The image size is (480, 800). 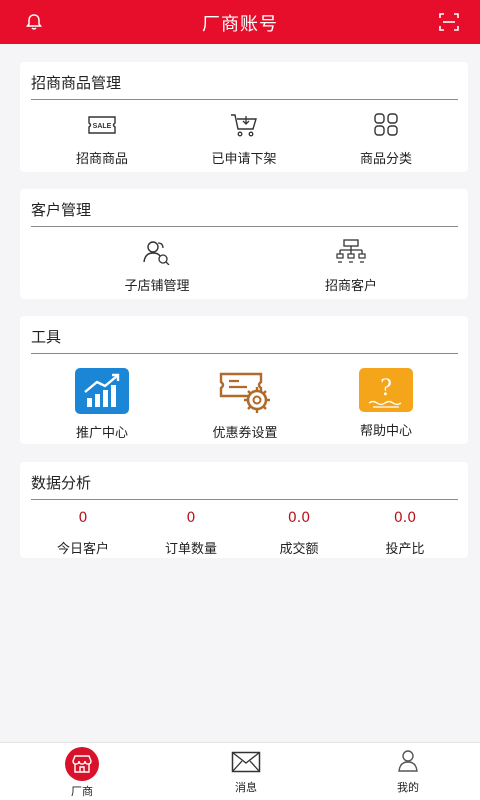 What do you see at coordinates (83, 533) in the screenshot?
I see `stat-today-customers: 0 今日客户` at bounding box center [83, 533].